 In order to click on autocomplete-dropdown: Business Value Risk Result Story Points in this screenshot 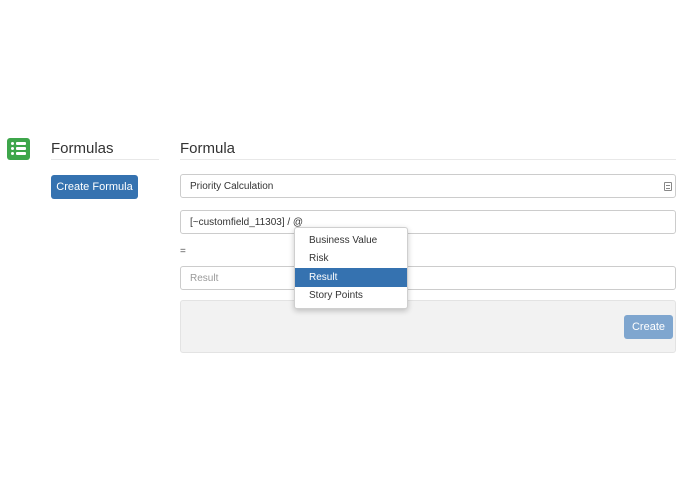, I will do `click(351, 268)`.